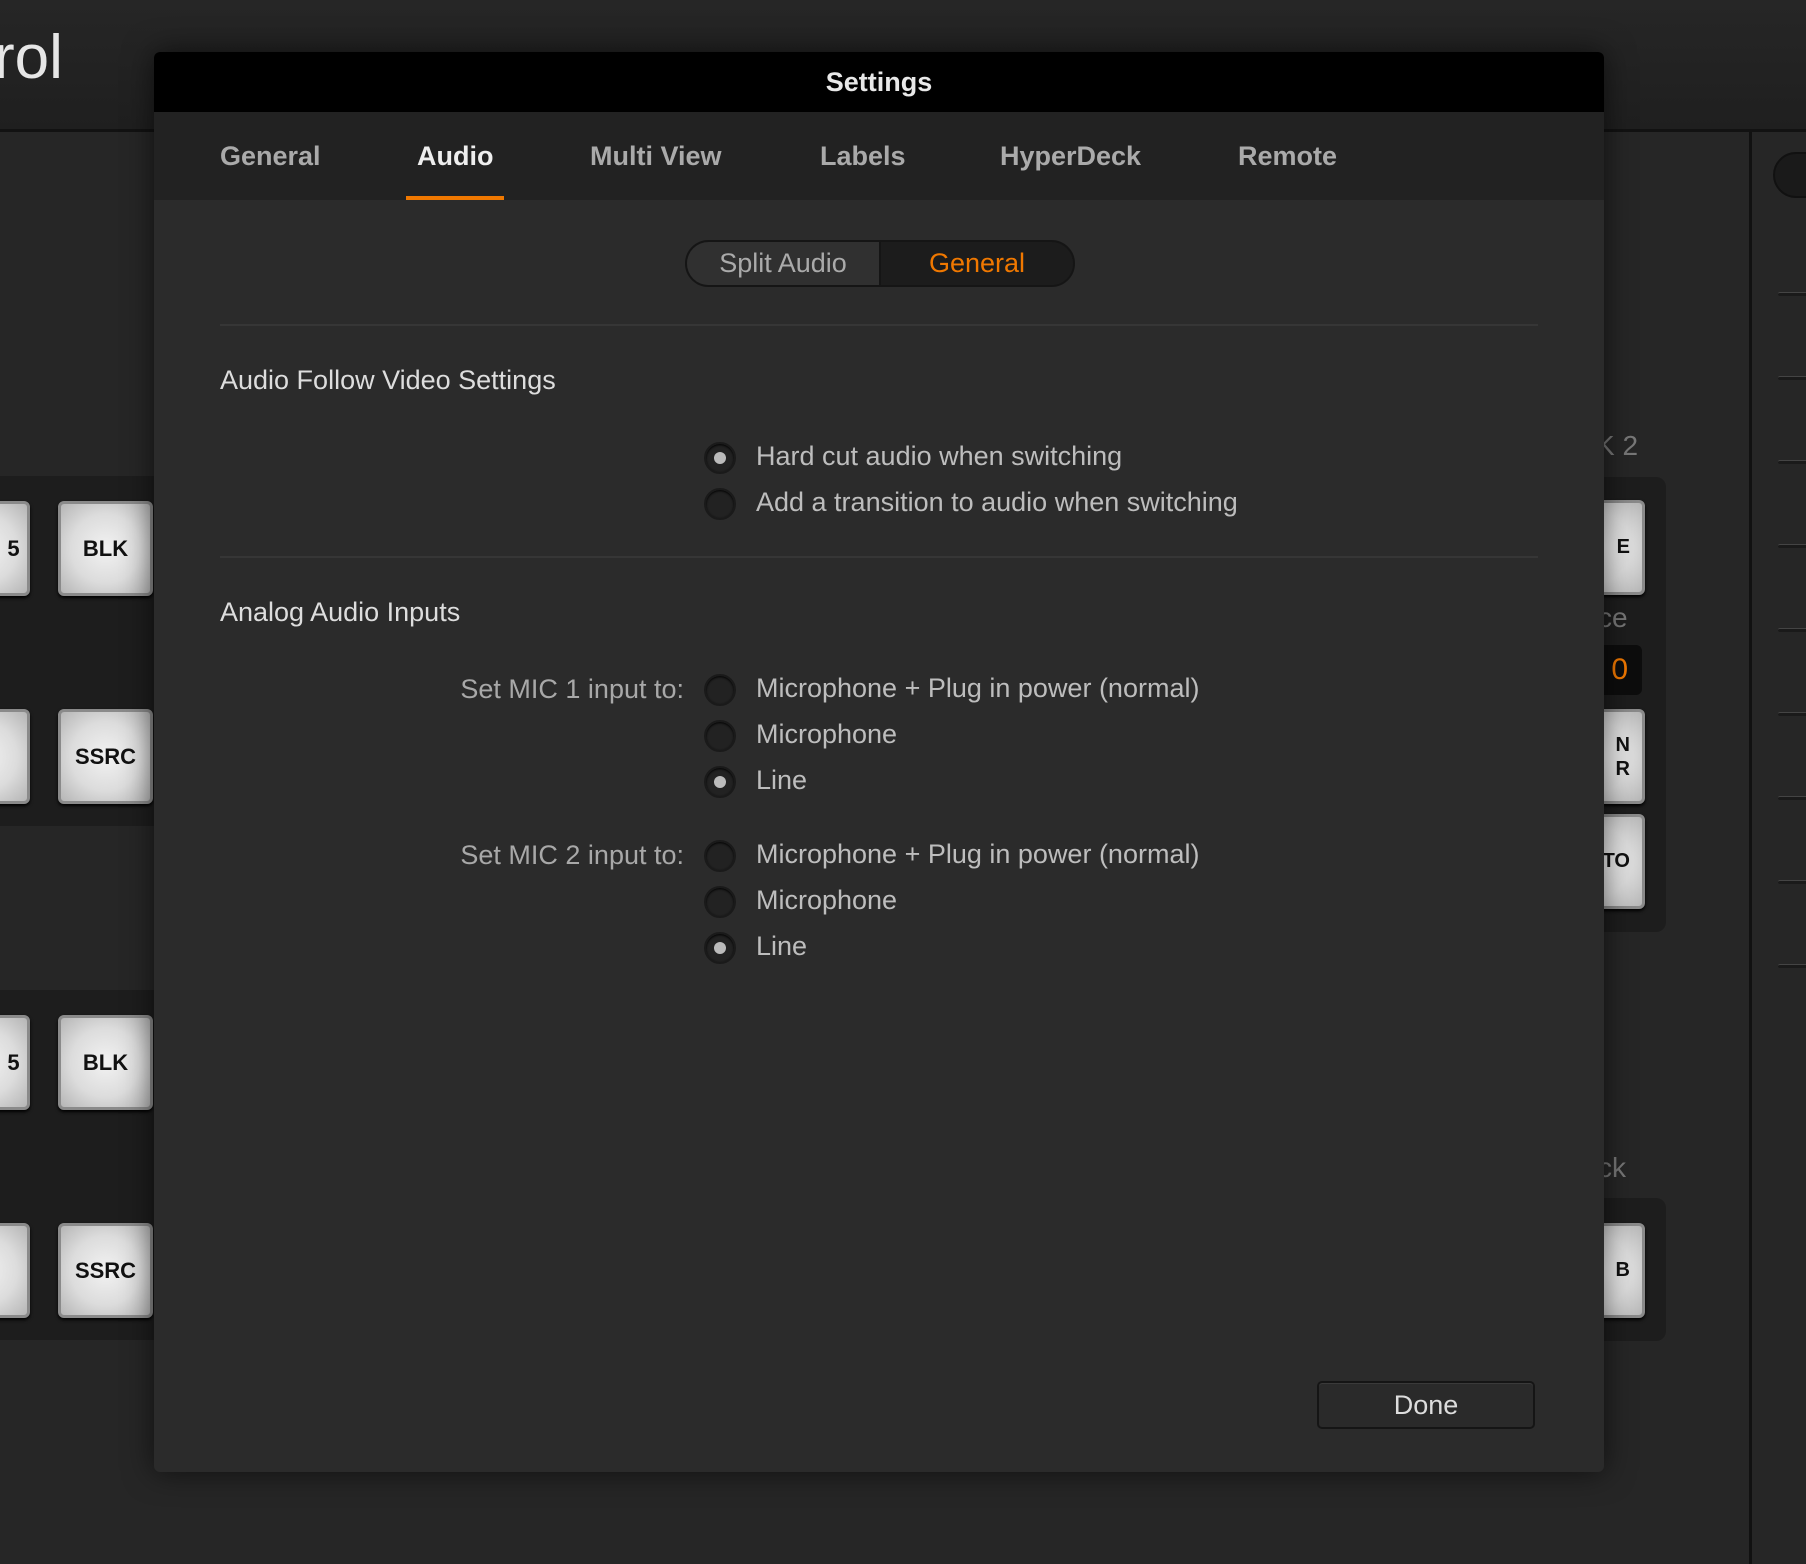  Describe the element at coordinates (720, 736) in the screenshot. I see `radio-mic1-microphone` at that location.